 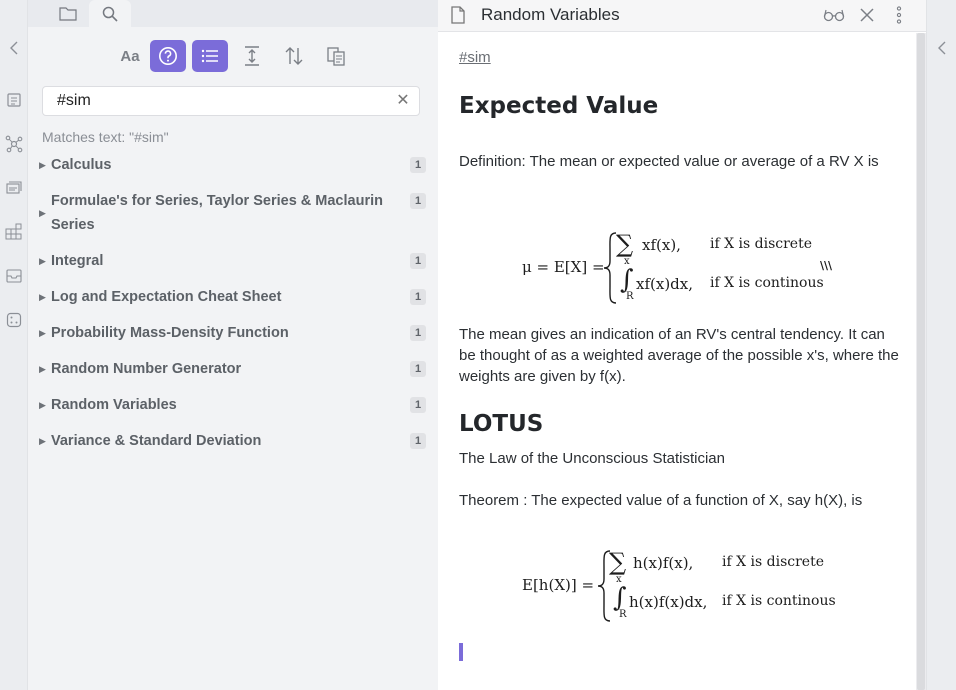 I want to click on explain-search-button, so click(x=168, y=56).